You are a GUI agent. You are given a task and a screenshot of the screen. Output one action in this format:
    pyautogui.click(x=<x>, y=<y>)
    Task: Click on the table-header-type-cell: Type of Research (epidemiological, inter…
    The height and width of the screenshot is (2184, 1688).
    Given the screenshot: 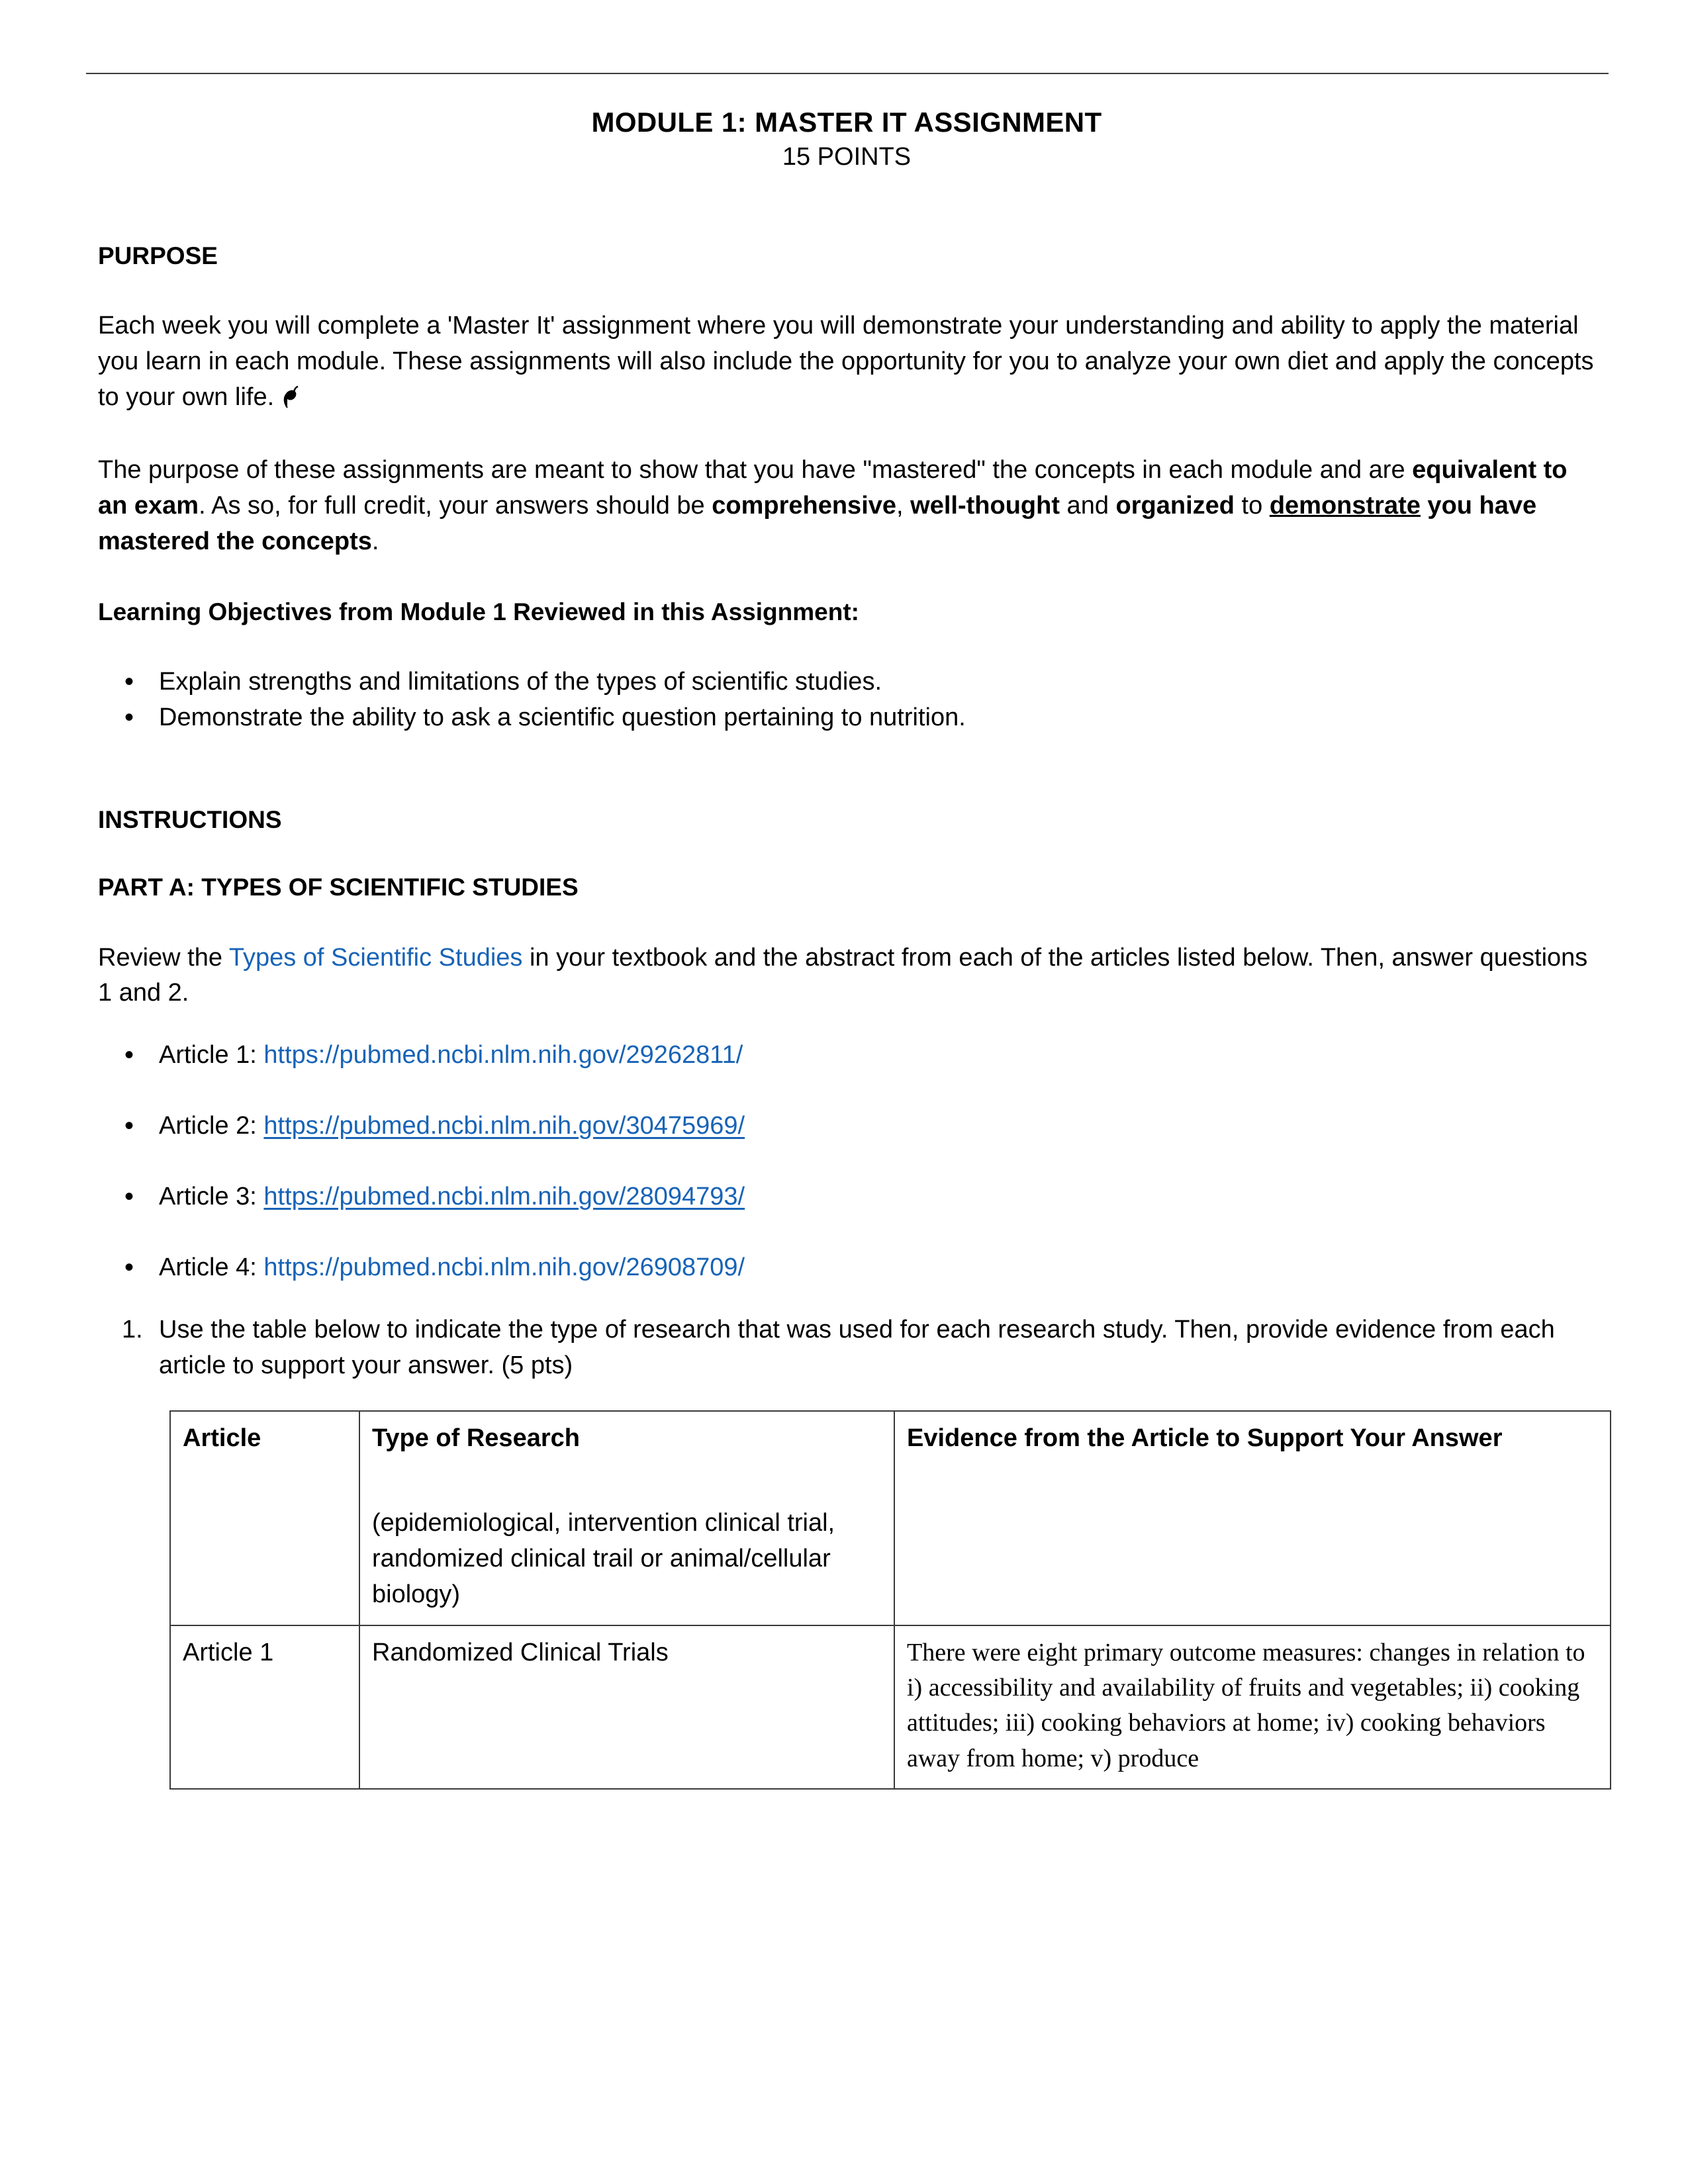 What is the action you would take?
    pyautogui.click(x=627, y=1518)
    